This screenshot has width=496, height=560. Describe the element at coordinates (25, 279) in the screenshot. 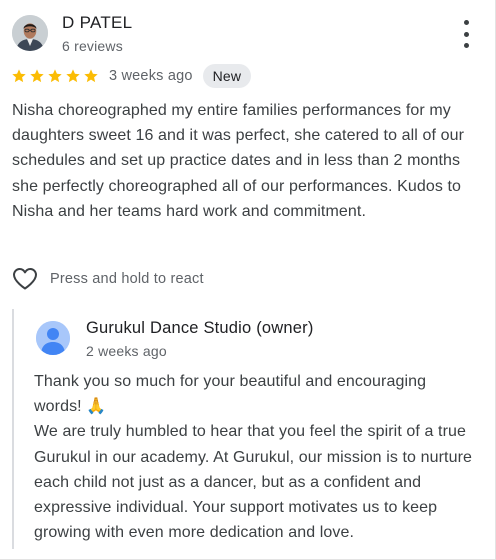

I see `heart-outline-icon` at that location.